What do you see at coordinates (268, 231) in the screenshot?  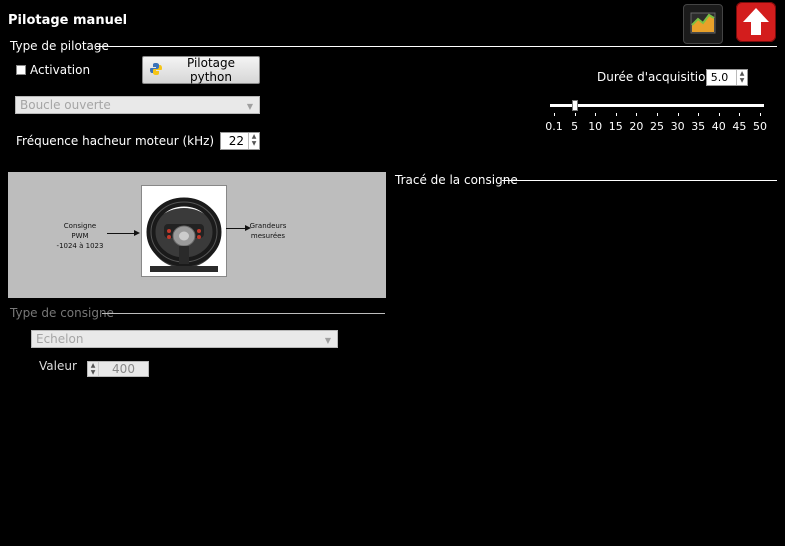 I see `diagram-output-label: Grandeurs mesurées` at bounding box center [268, 231].